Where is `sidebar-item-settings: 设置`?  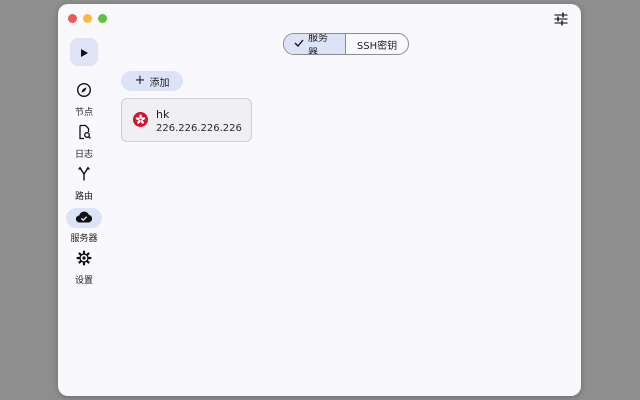
sidebar-item-settings: 设置 is located at coordinates (84, 268).